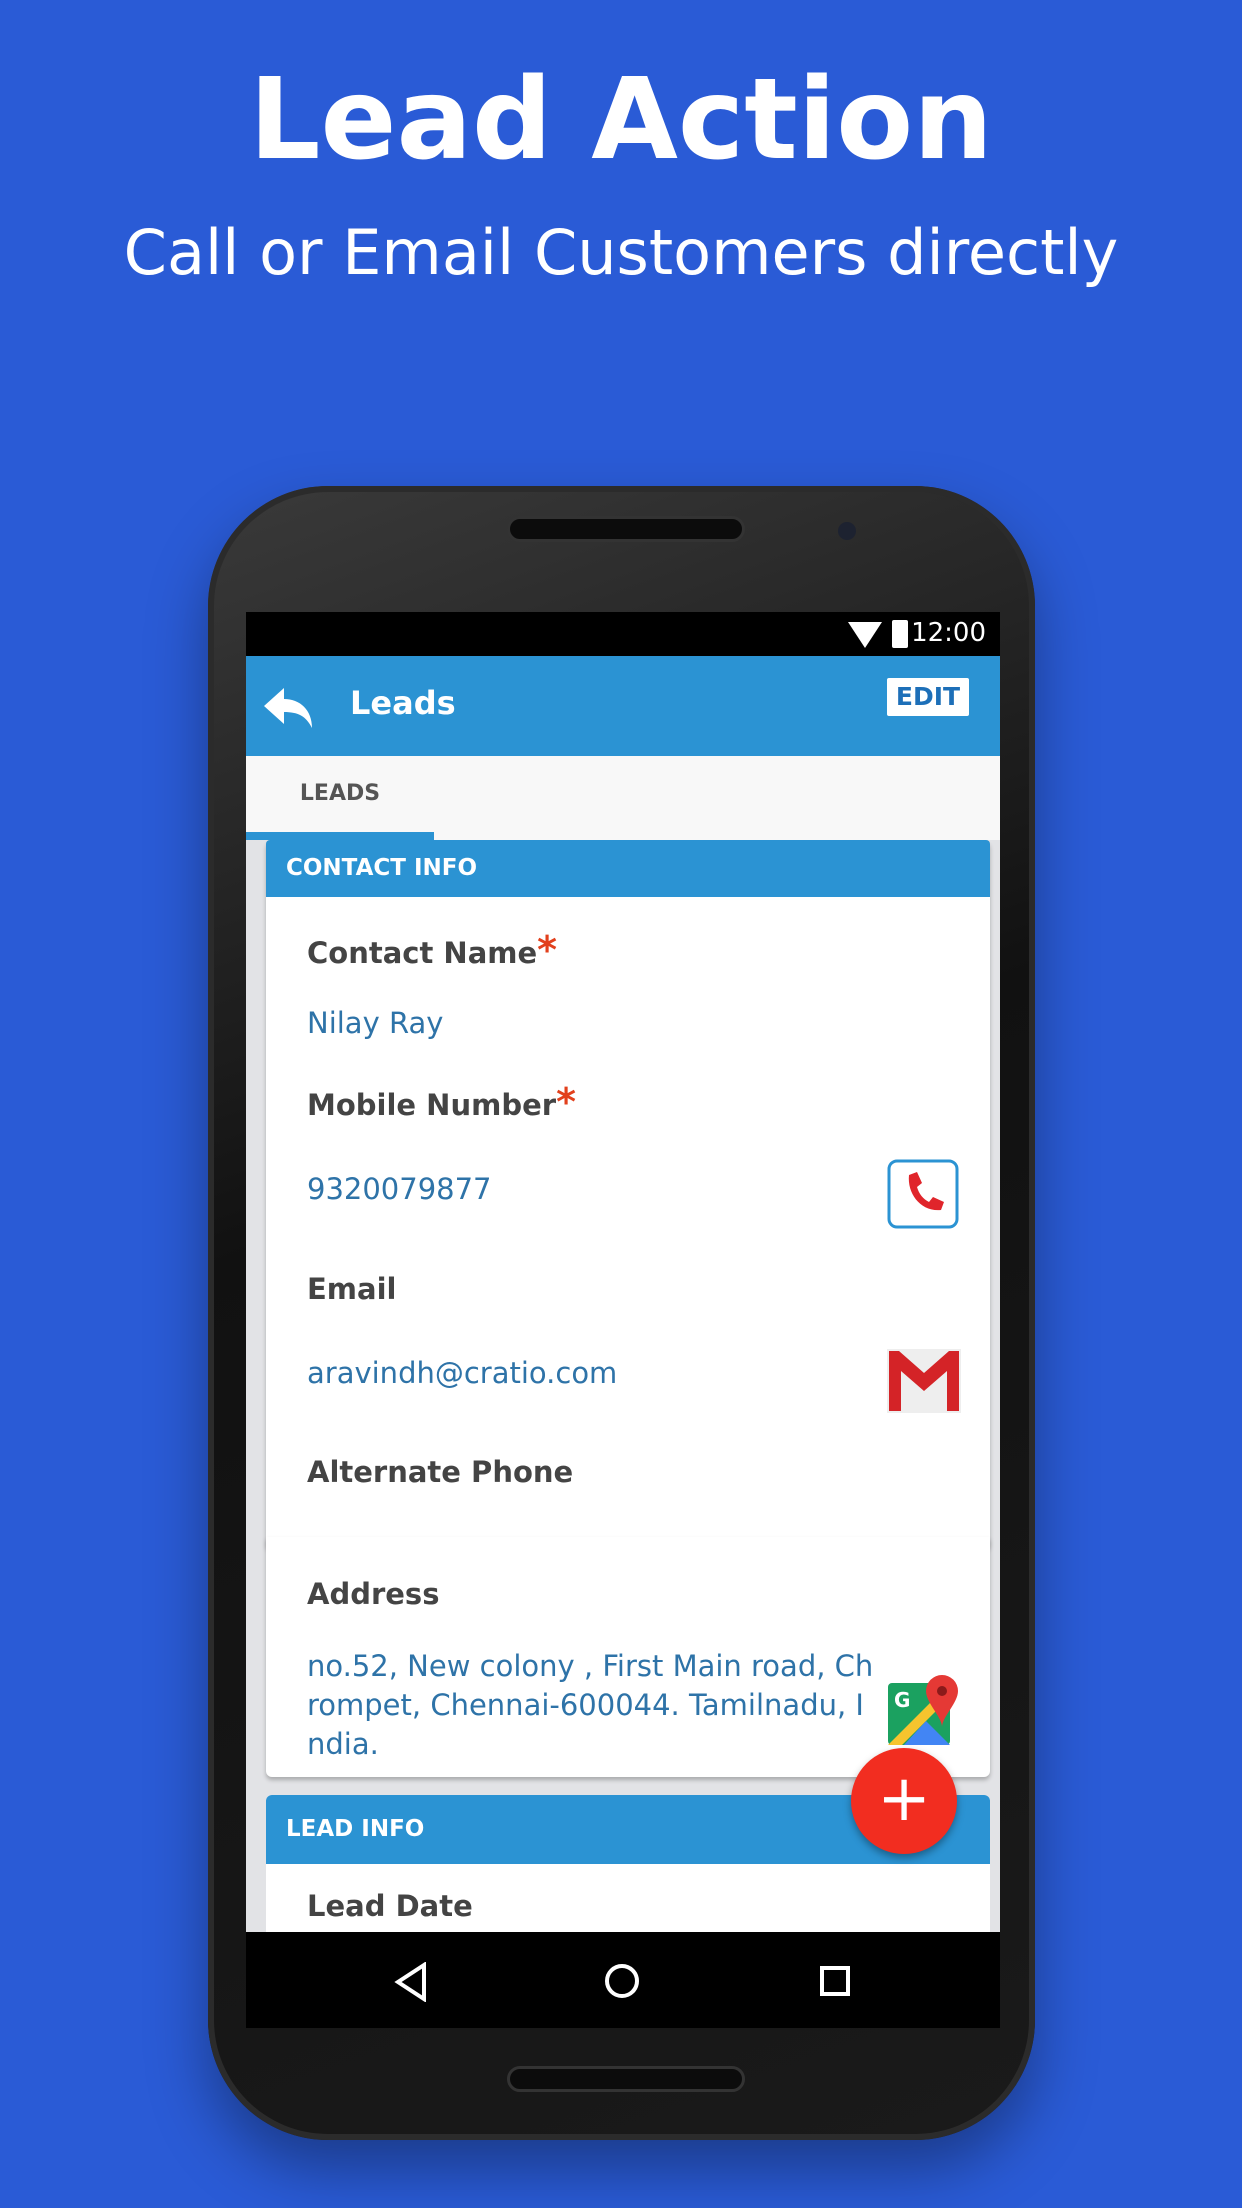 Image resolution: width=1242 pixels, height=2208 pixels. What do you see at coordinates (390, 1906) in the screenshot?
I see `lead-date-label: Lead Date` at bounding box center [390, 1906].